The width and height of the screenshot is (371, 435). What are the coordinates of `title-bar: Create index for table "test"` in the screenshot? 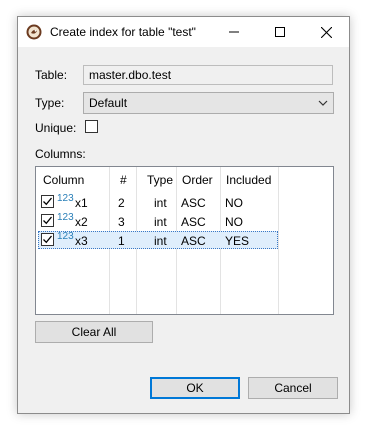 It's located at (183, 32).